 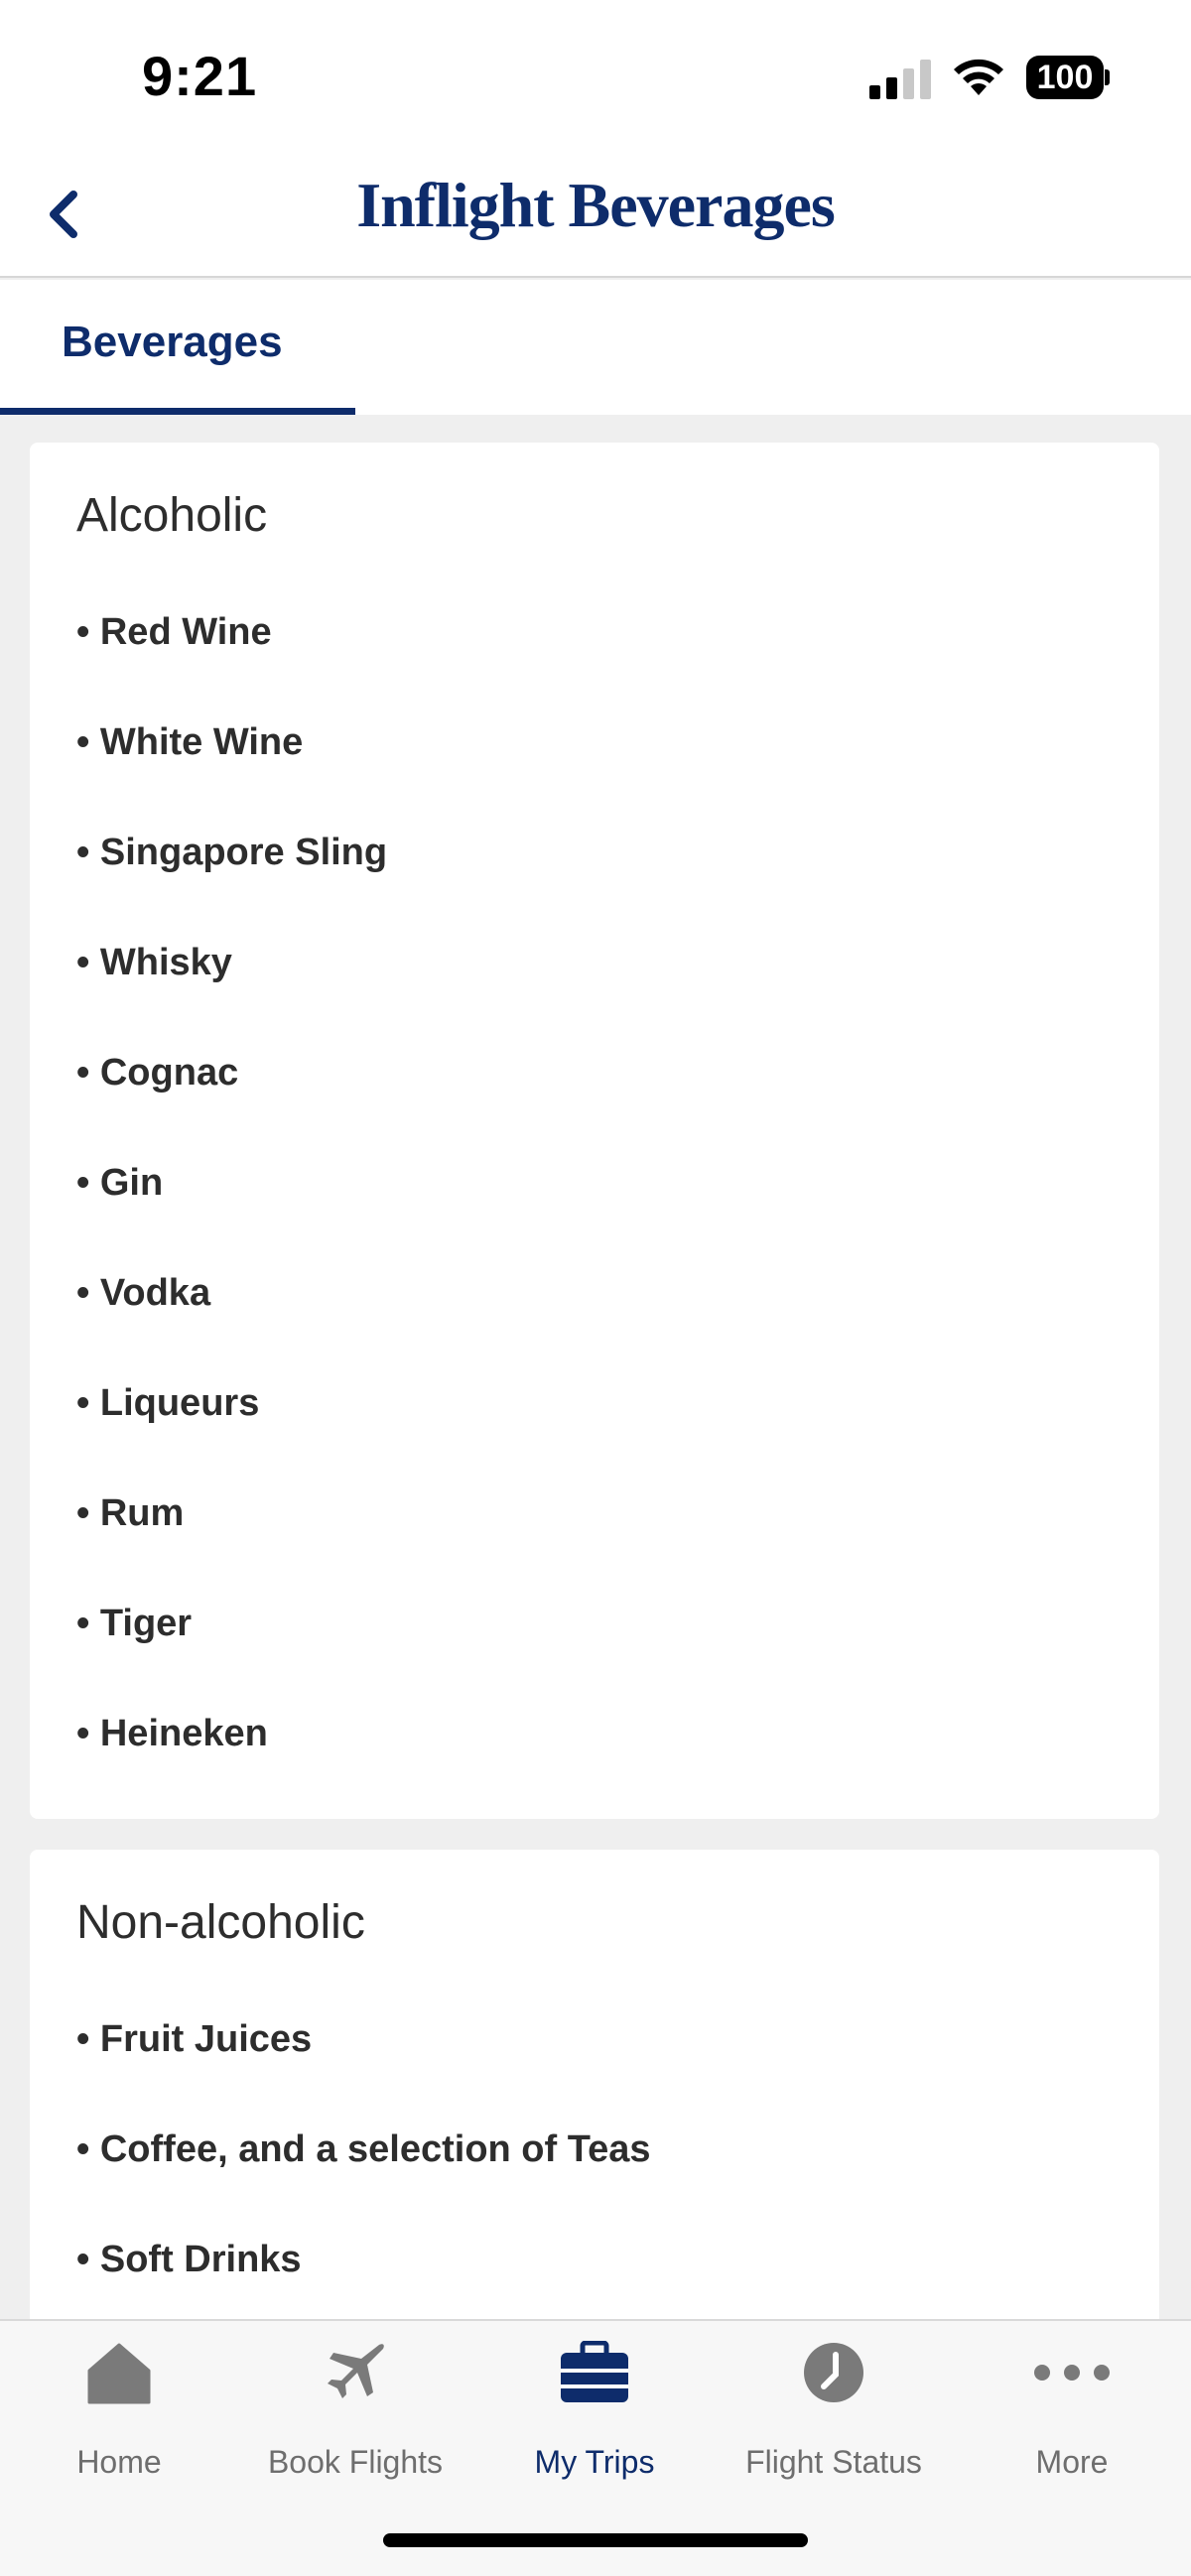 What do you see at coordinates (1072, 2462) in the screenshot?
I see `nav-label: More` at bounding box center [1072, 2462].